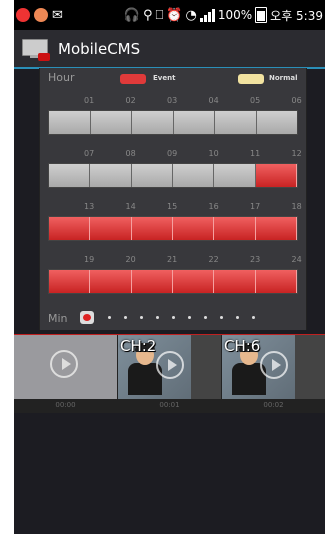 This screenshot has width=325, height=534. I want to click on hour-number: 23, so click(255, 259).